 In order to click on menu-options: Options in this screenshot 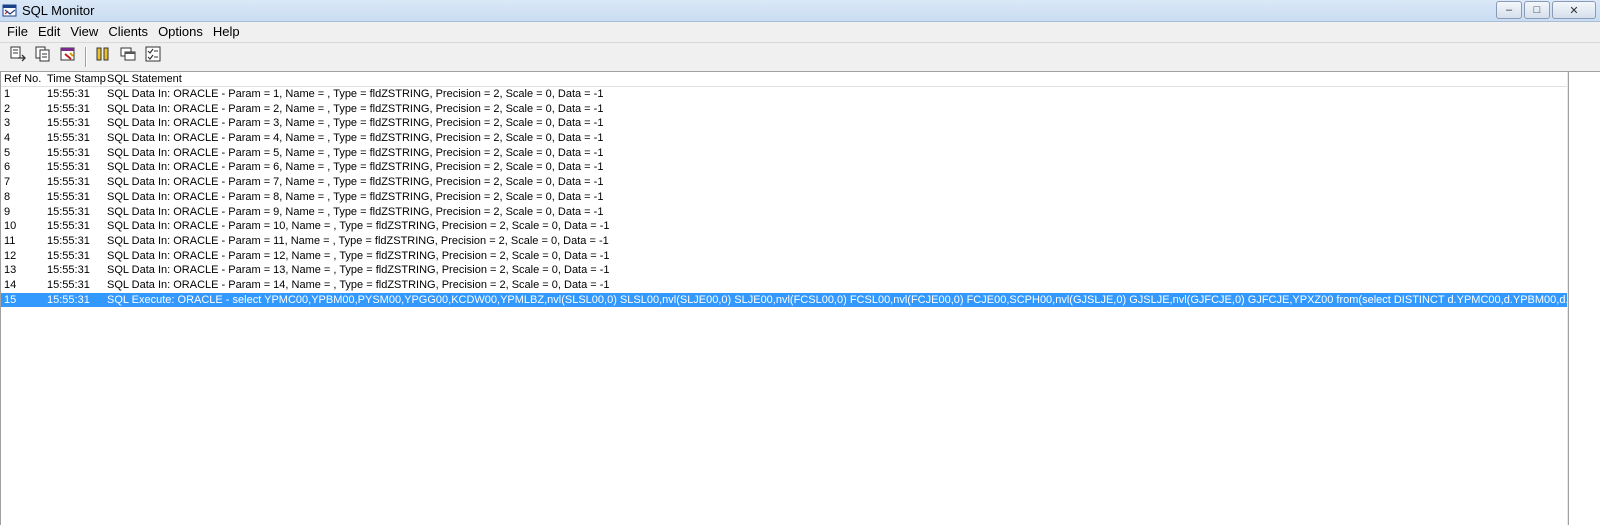, I will do `click(180, 31)`.